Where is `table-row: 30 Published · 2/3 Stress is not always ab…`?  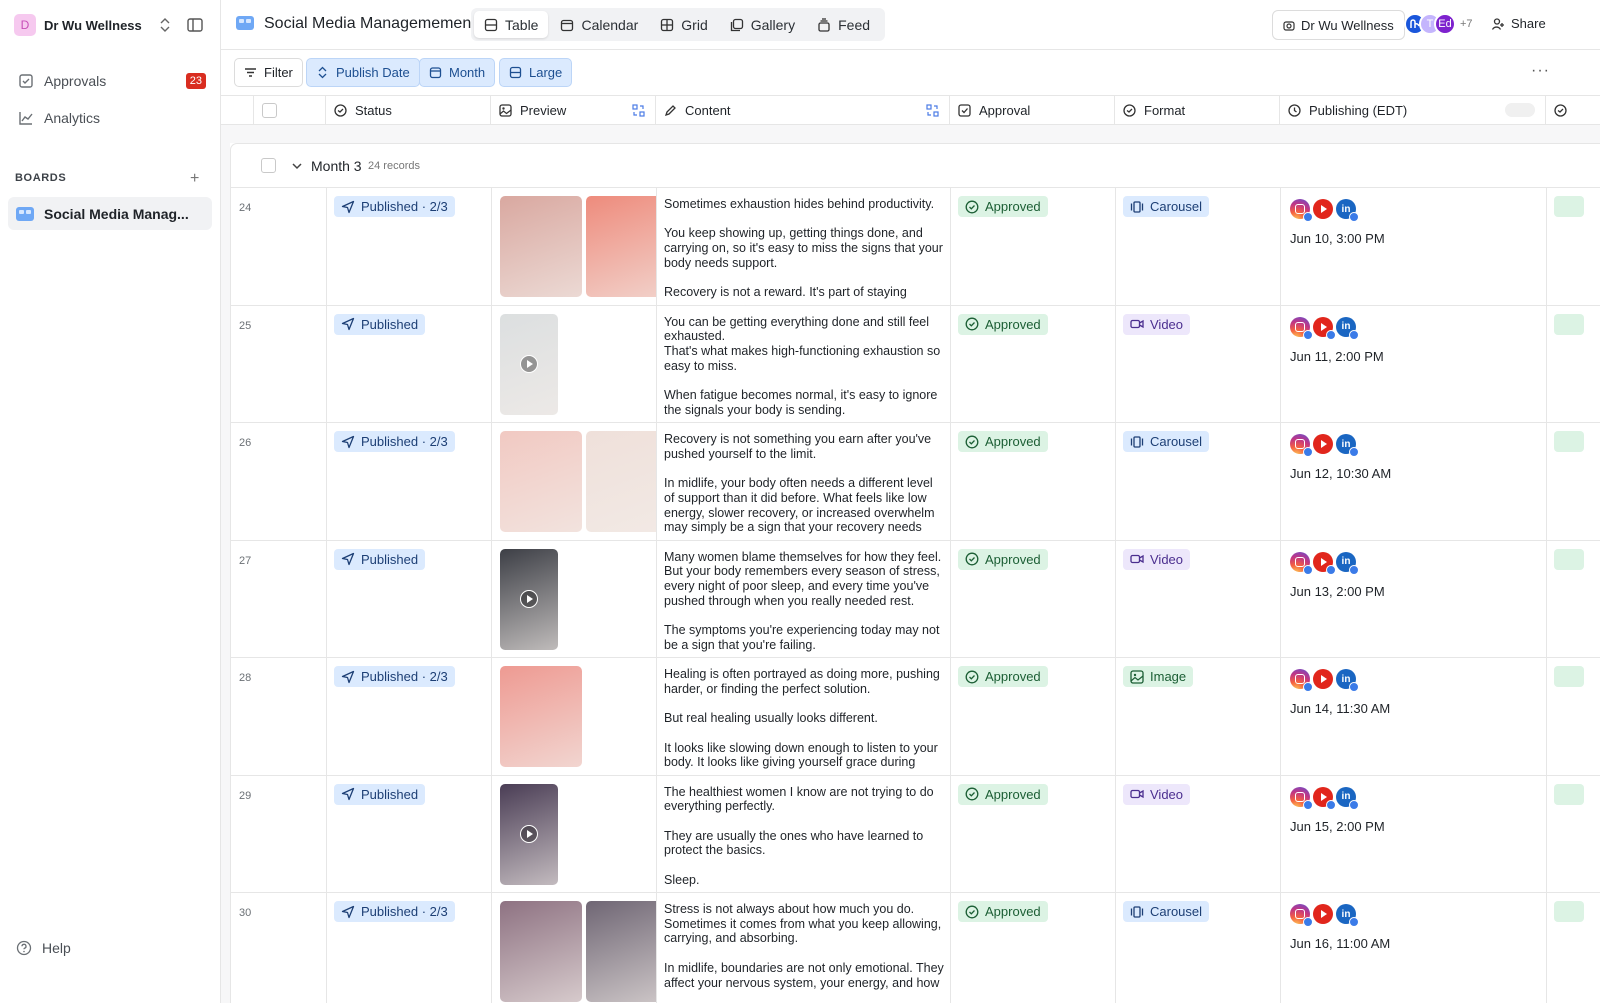 table-row: 30 Published · 2/3 Stress is not always ab… is located at coordinates (915, 947).